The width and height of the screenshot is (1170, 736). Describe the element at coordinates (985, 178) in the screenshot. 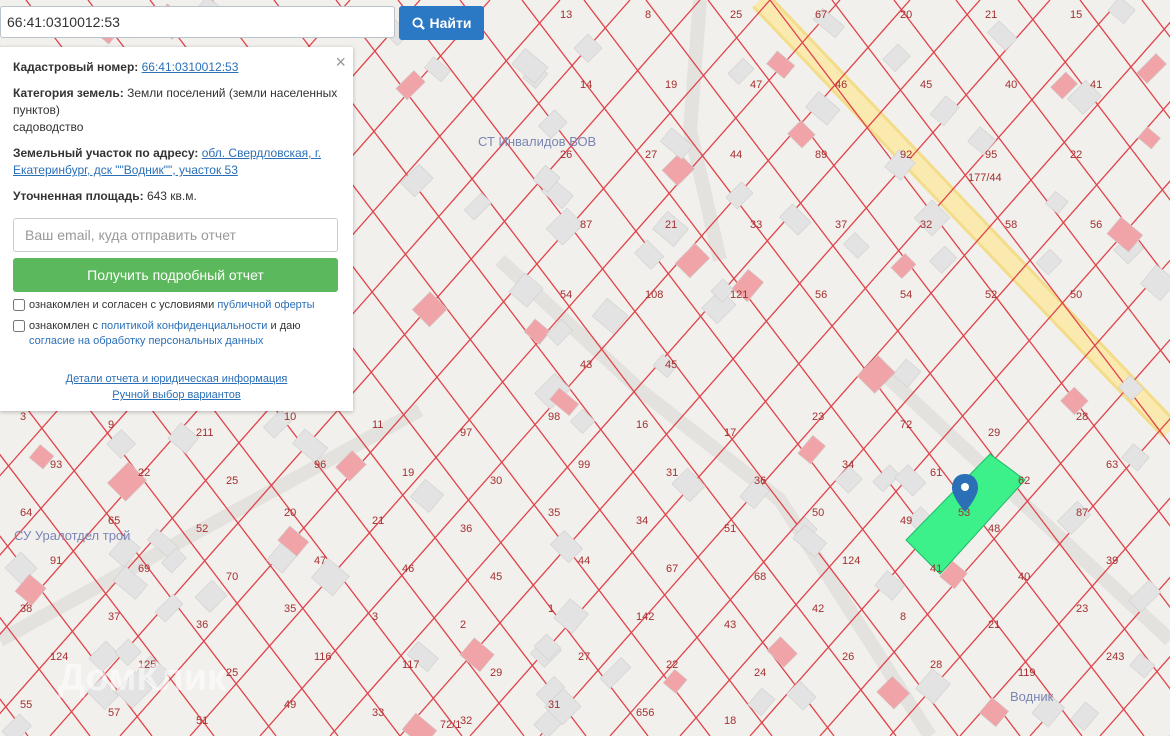

I see `parcel-number: 177/44` at that location.